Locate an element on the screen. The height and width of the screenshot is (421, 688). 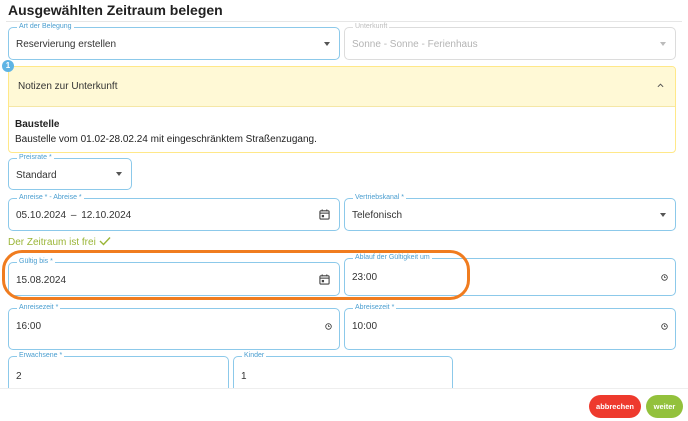
note-title: Baustelle is located at coordinates (37, 124).